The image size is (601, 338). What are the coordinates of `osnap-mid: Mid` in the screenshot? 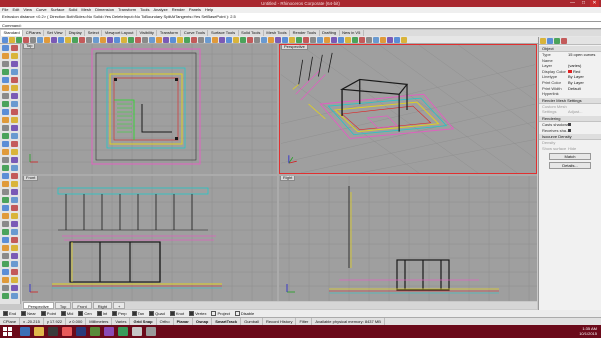 It's located at (67, 313).